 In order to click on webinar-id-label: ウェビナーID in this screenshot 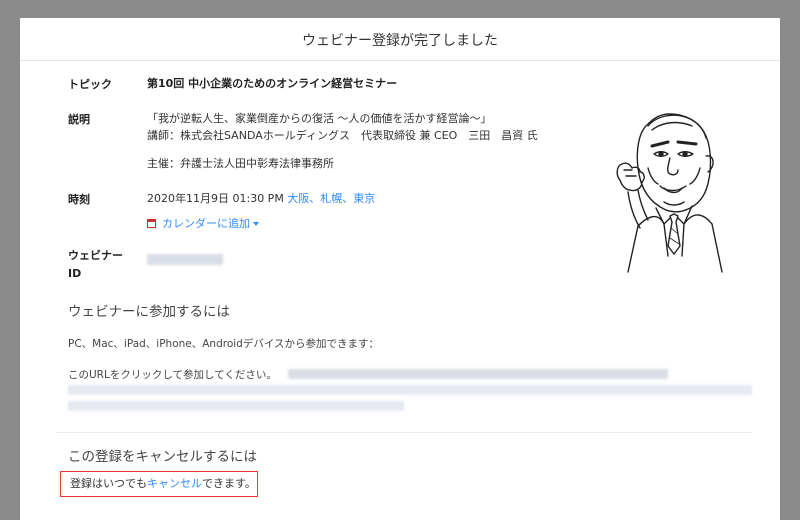, I will do `click(95, 264)`.